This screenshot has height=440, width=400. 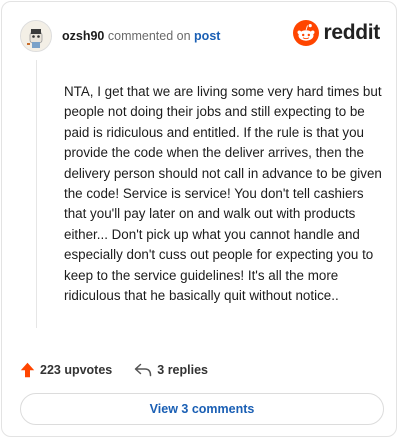 What do you see at coordinates (114, 370) in the screenshot?
I see `comment-actions: 223 upvotes 3 replies` at bounding box center [114, 370].